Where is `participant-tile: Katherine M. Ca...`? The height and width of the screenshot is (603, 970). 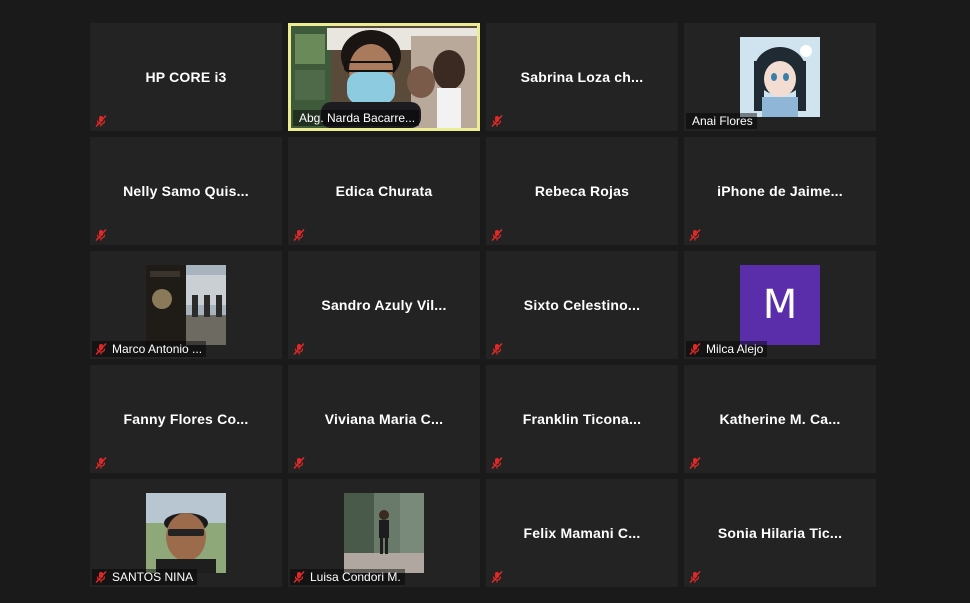
participant-tile: Katherine M. Ca... is located at coordinates (780, 419).